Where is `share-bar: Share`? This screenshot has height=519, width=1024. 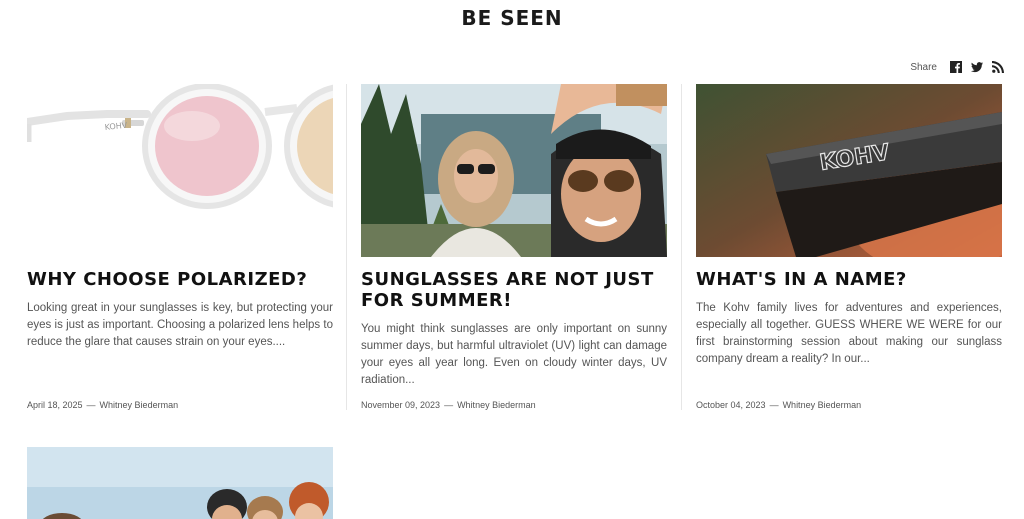 share-bar: Share is located at coordinates (957, 67).